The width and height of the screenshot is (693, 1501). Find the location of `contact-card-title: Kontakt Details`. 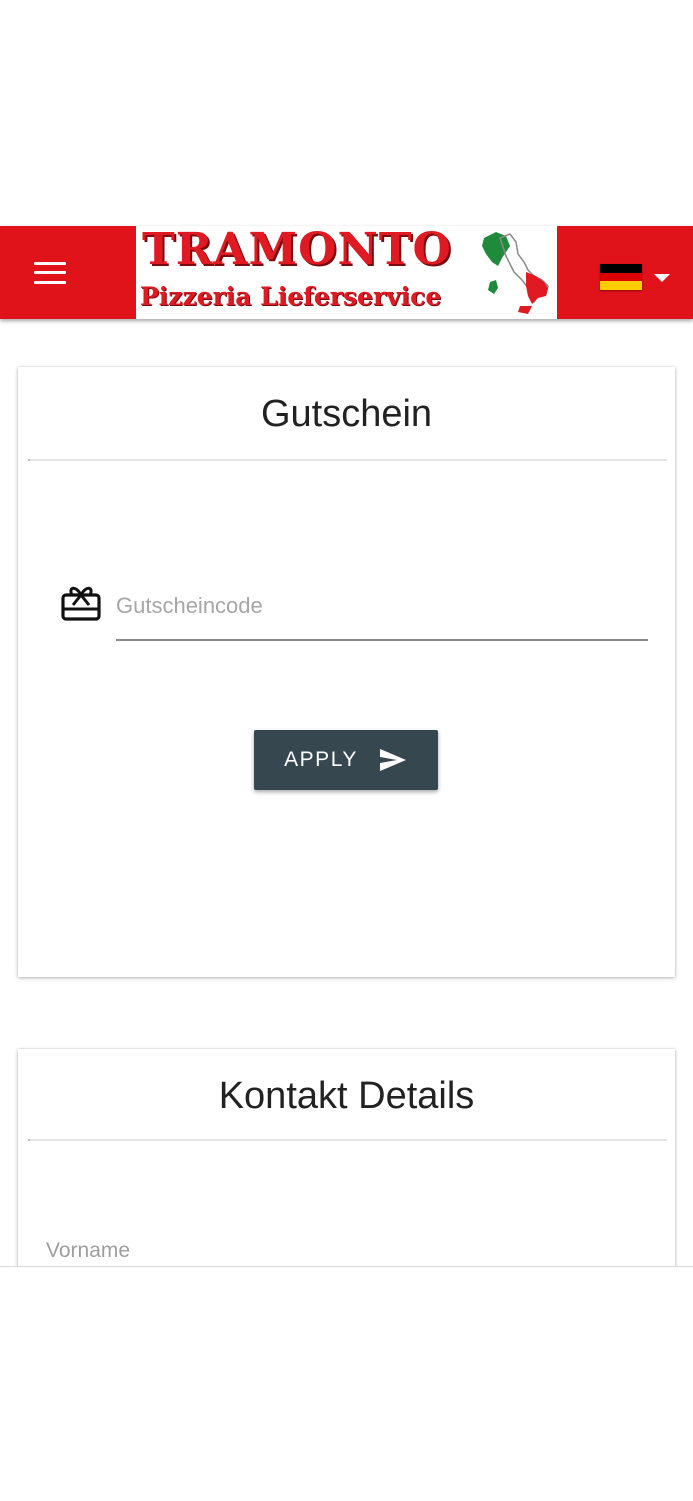

contact-card-title: Kontakt Details is located at coordinates (346, 1096).